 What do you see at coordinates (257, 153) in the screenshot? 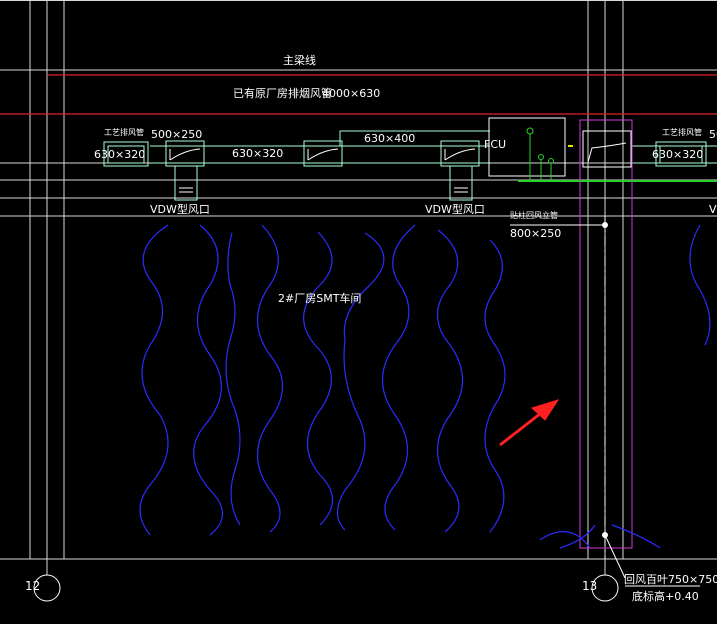
I see `size-left-2-label: 630×320` at bounding box center [257, 153].